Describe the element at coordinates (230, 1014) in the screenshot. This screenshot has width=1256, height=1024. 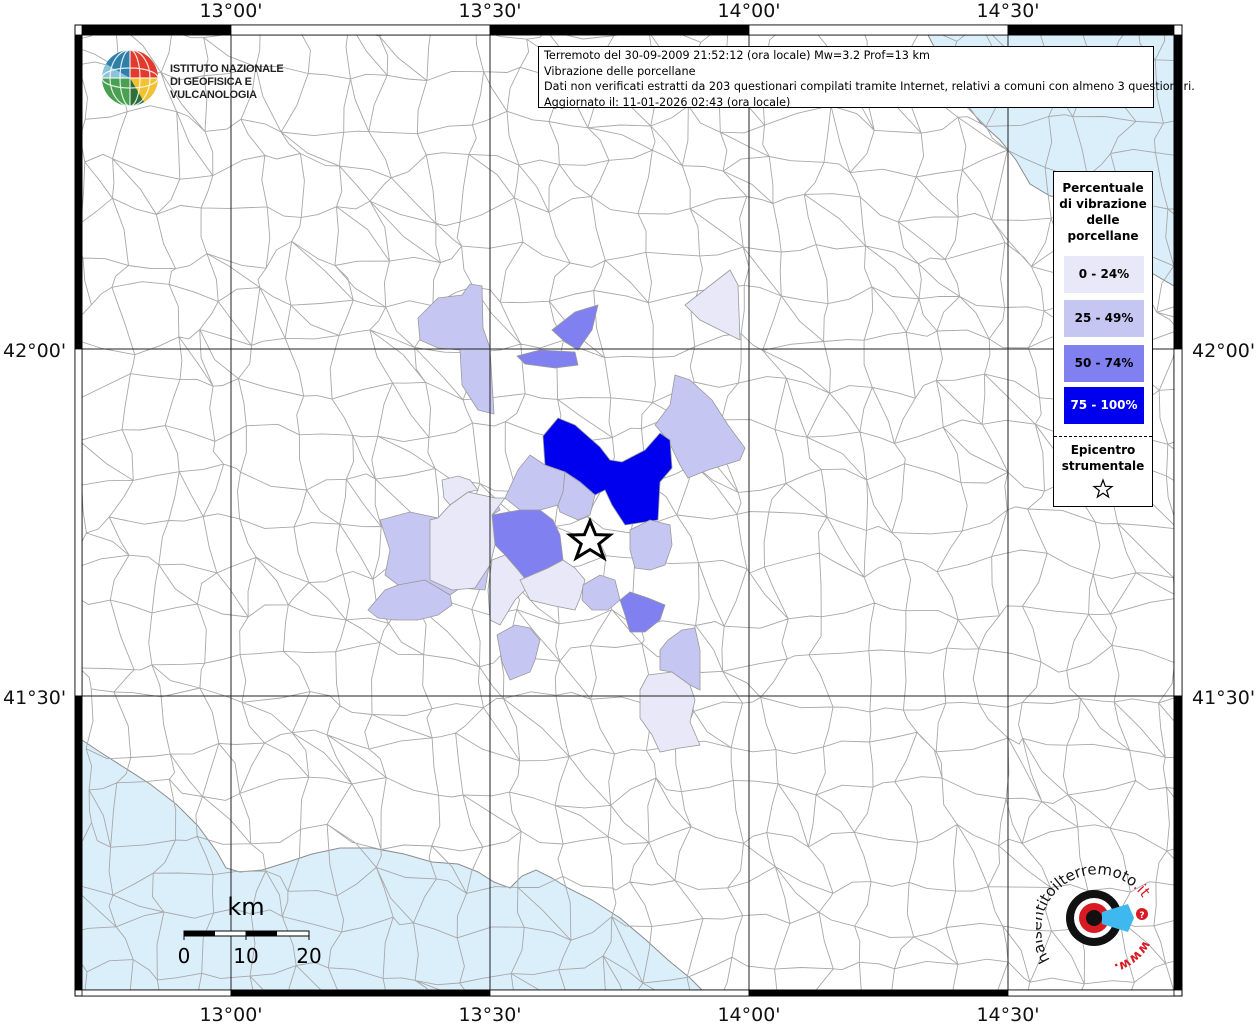
I see `lon-label-bottom: 13°00'` at that location.